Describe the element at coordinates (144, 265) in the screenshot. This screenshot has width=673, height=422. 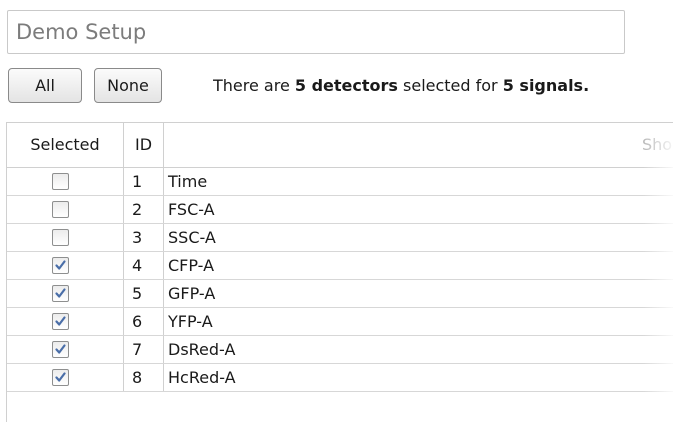
I see `id-cell: 4` at that location.